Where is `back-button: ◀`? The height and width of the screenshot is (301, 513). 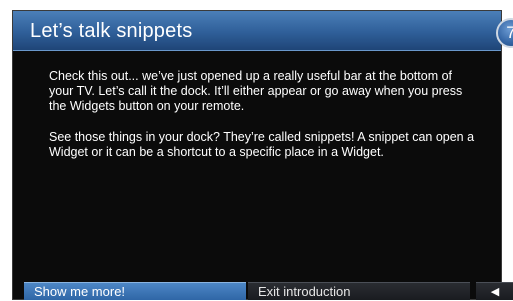
back-button: ◀ is located at coordinates (494, 291).